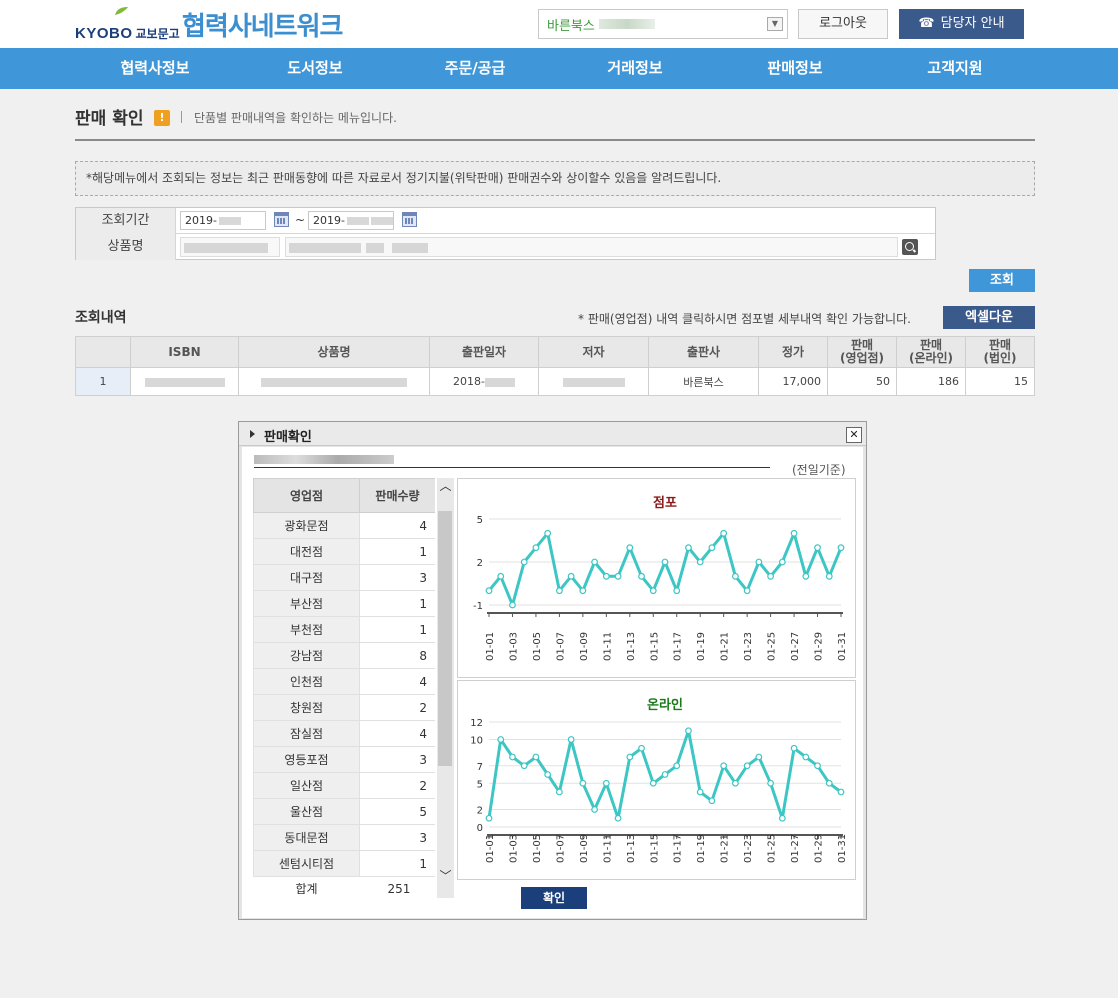 Image resolution: width=1118 pixels, height=998 pixels. What do you see at coordinates (584, 646) in the screenshot?
I see `x-tick-label: 01-09` at bounding box center [584, 646].